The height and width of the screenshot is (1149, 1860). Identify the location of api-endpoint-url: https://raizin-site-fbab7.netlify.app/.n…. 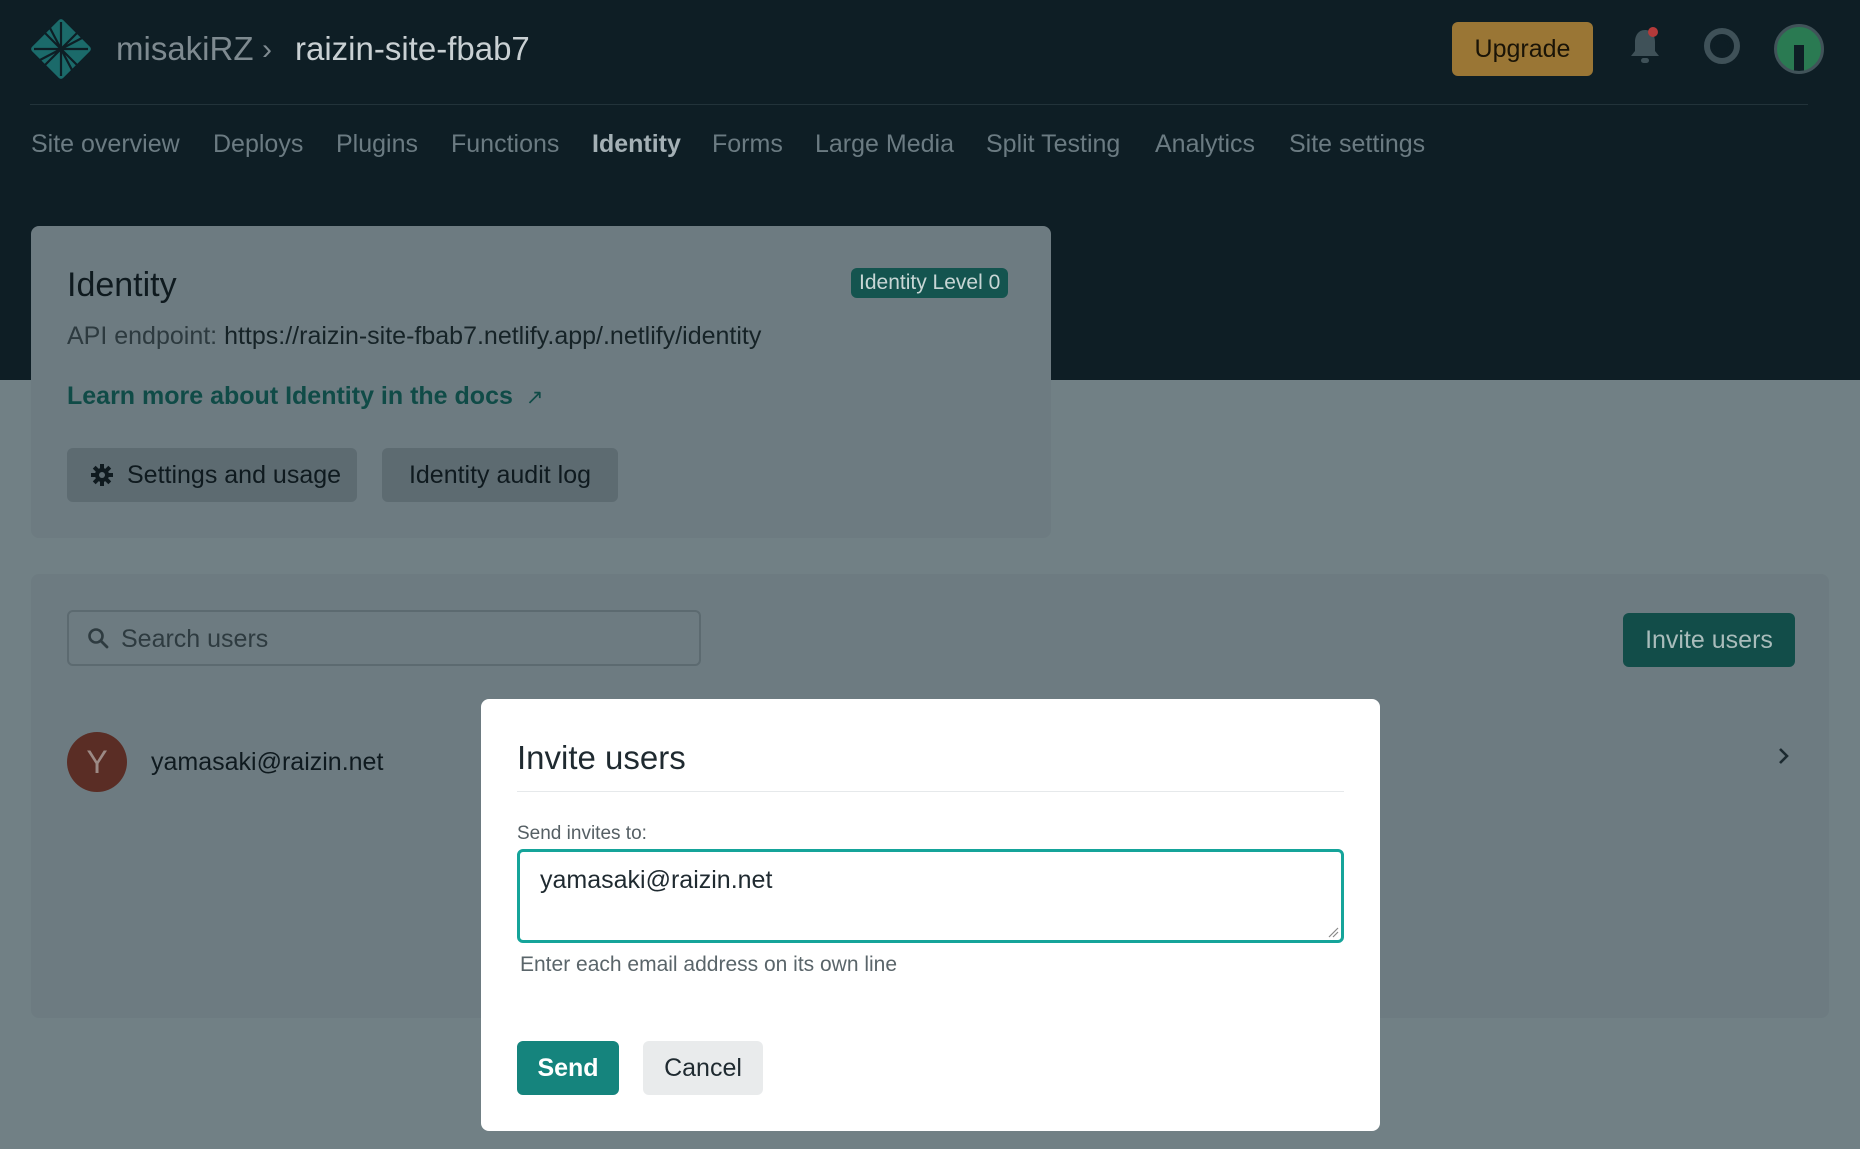
(493, 336).